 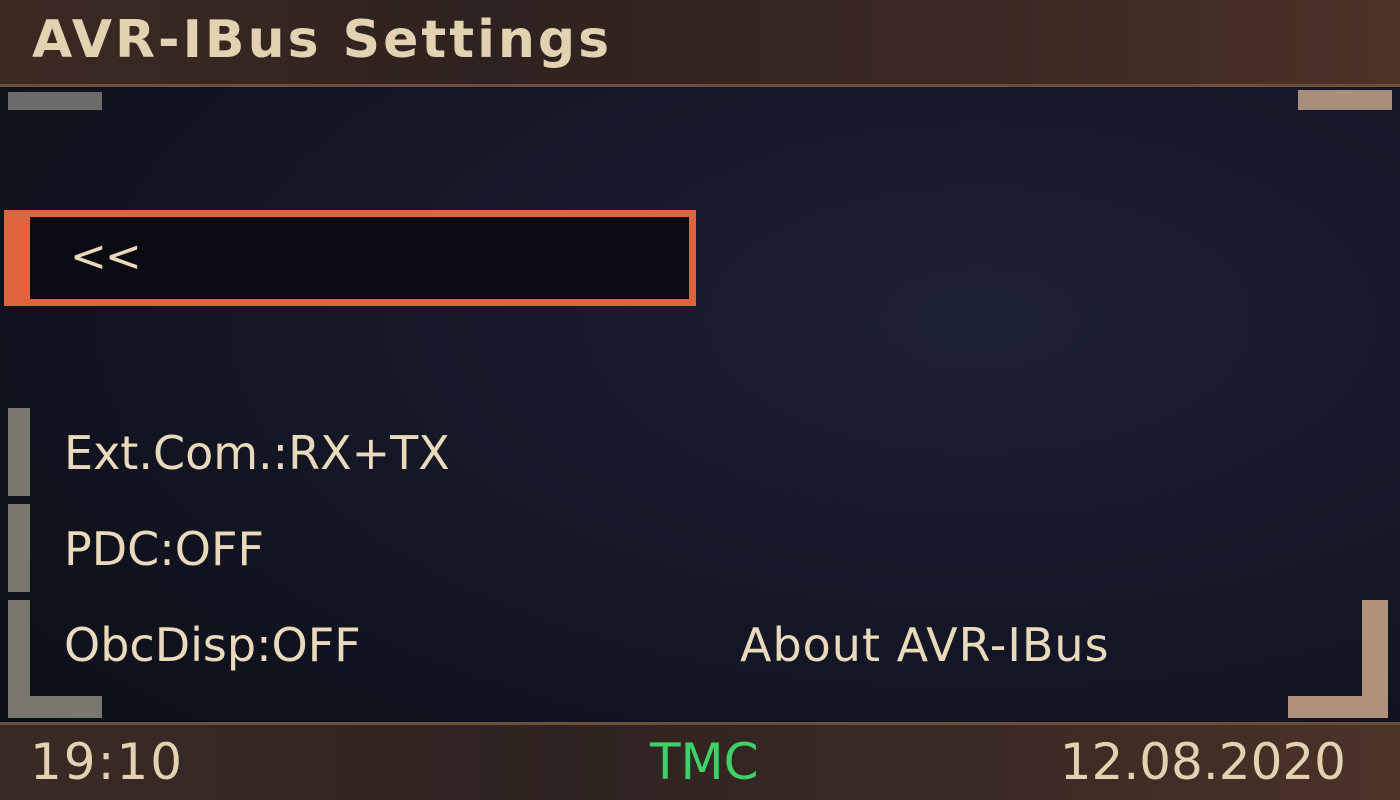 What do you see at coordinates (164, 549) in the screenshot?
I see `menu-item-label: PDC:OFF` at bounding box center [164, 549].